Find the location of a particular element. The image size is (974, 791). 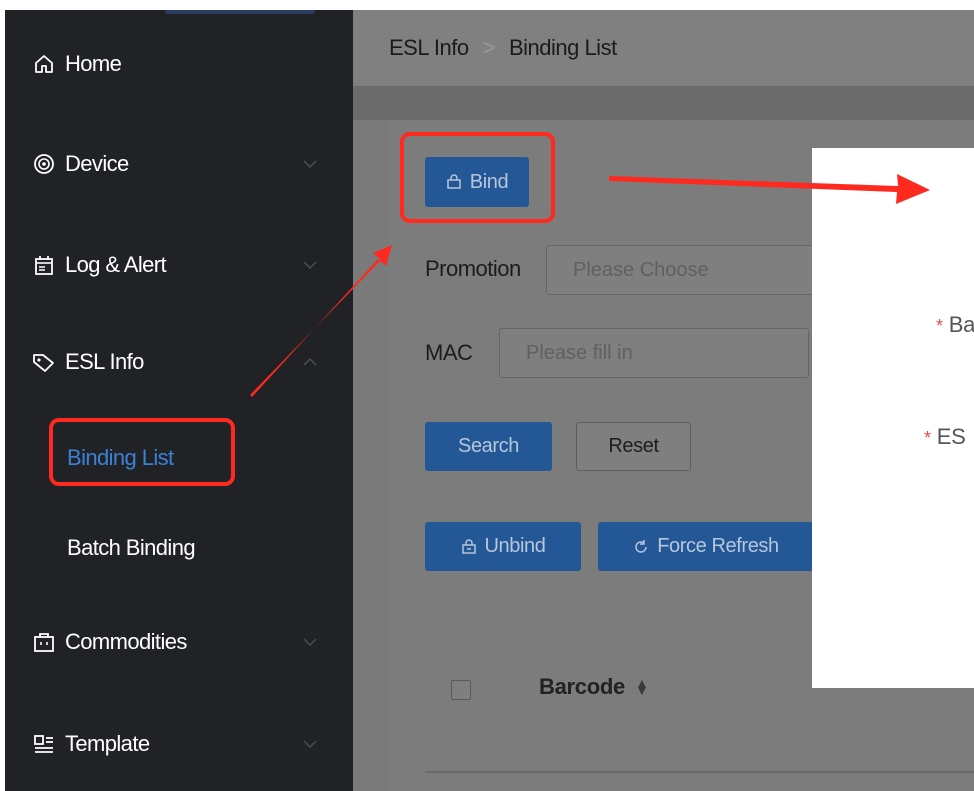

bind-dialog: * Ba * ES is located at coordinates (893, 418).